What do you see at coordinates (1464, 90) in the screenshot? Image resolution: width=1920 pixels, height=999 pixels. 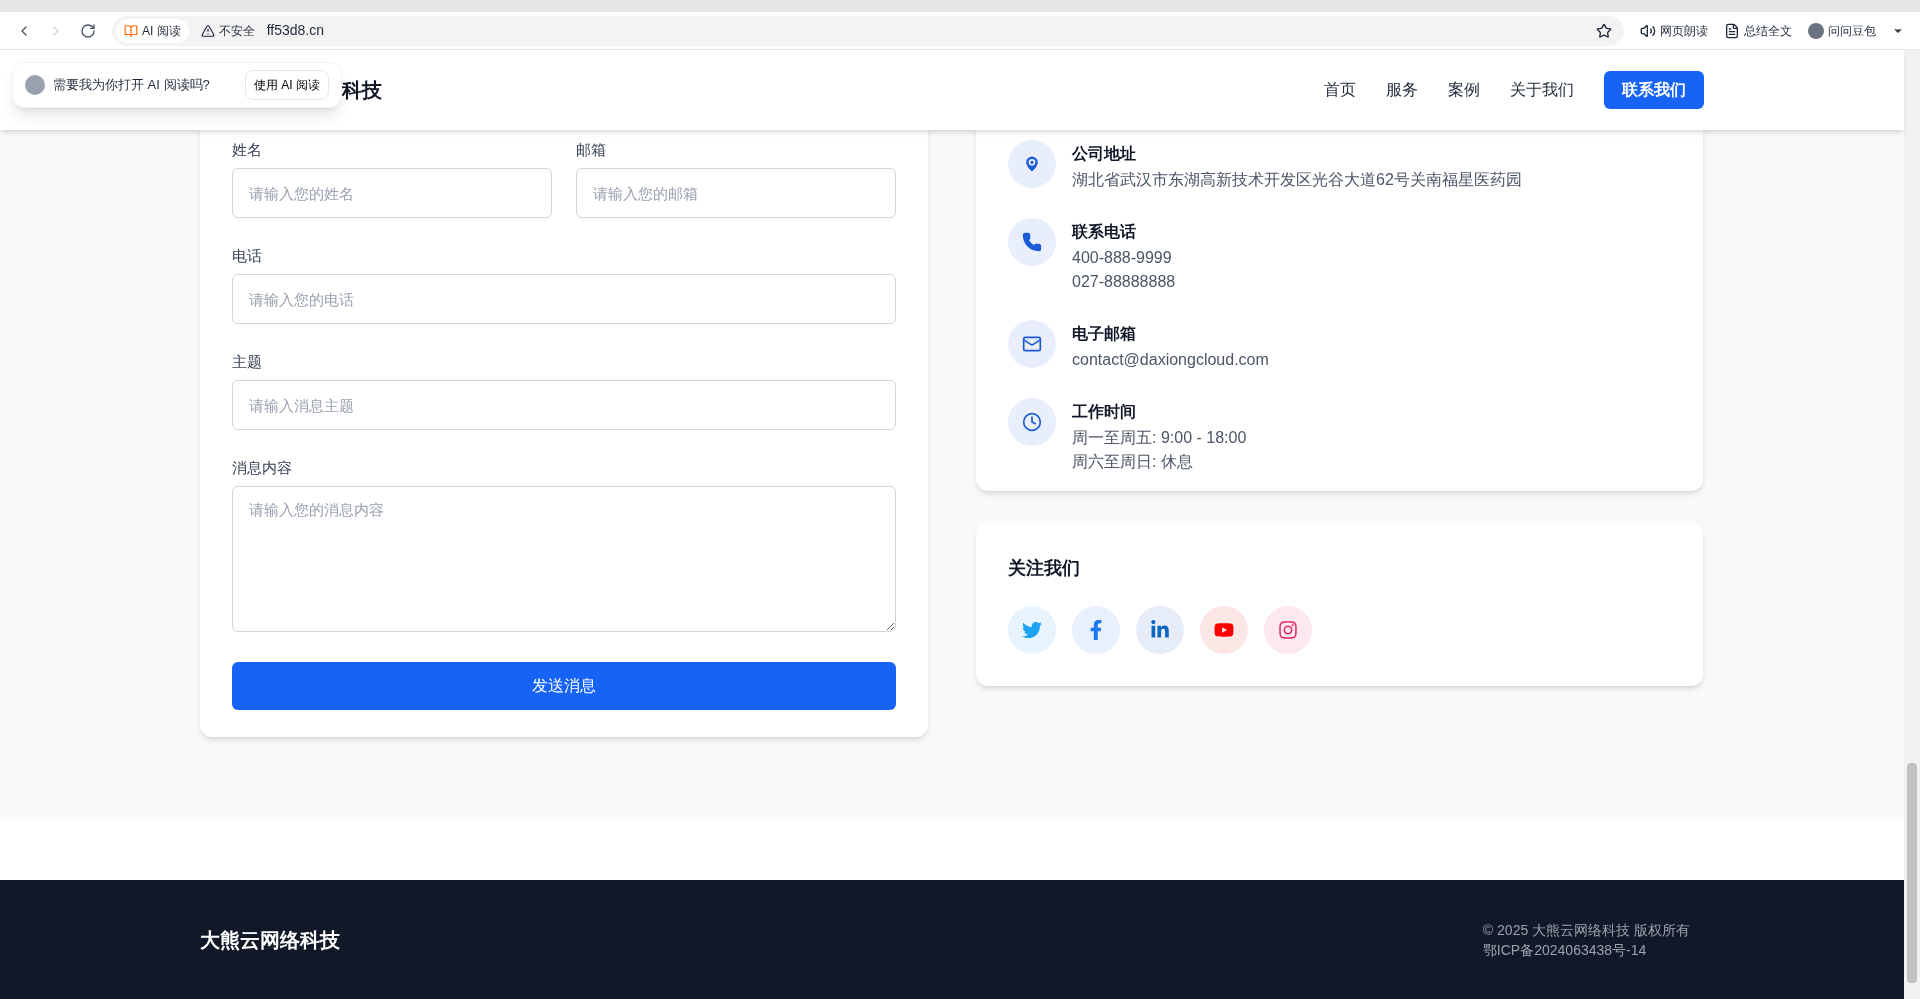 I see `nav-link: 案例` at bounding box center [1464, 90].